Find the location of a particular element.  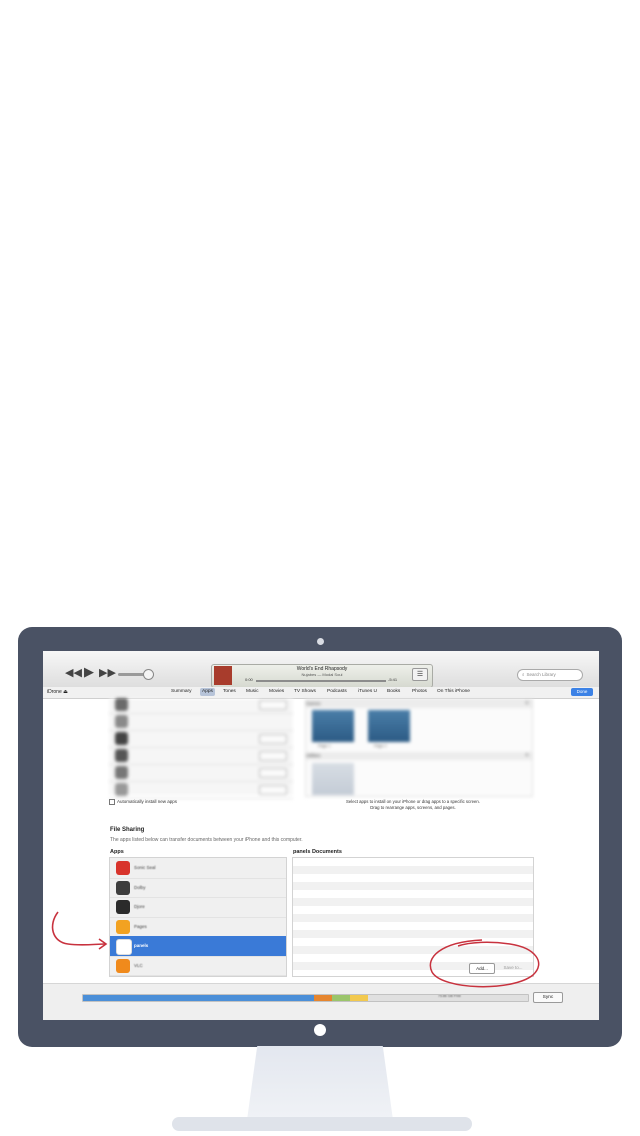

monitor-stand-base is located at coordinates (322, 1124).